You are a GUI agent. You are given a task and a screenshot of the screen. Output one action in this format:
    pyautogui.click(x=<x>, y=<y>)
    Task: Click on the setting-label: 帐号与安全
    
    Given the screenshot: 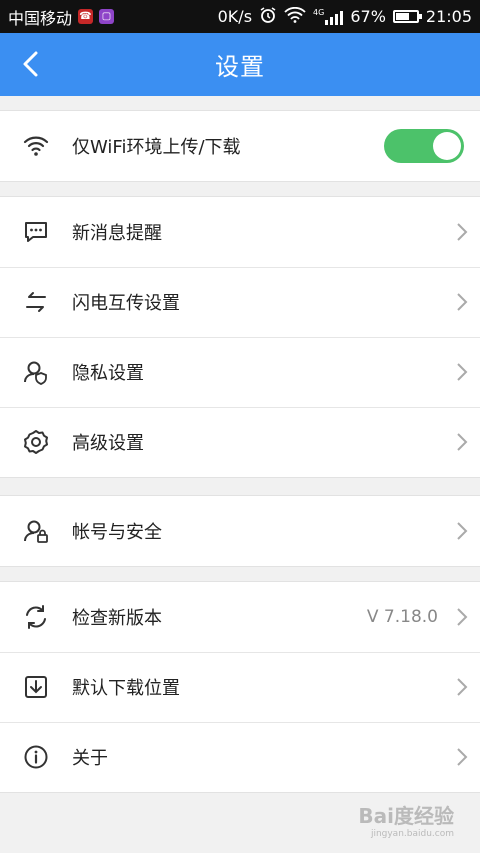 What is the action you would take?
    pyautogui.click(x=117, y=532)
    